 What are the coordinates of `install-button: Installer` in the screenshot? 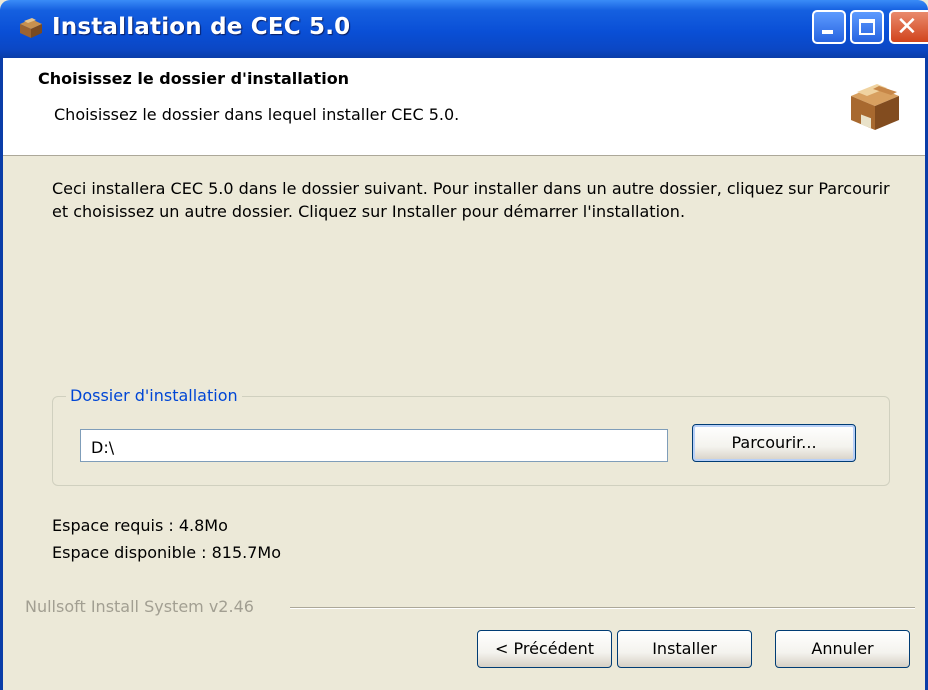 It's located at (684, 649).